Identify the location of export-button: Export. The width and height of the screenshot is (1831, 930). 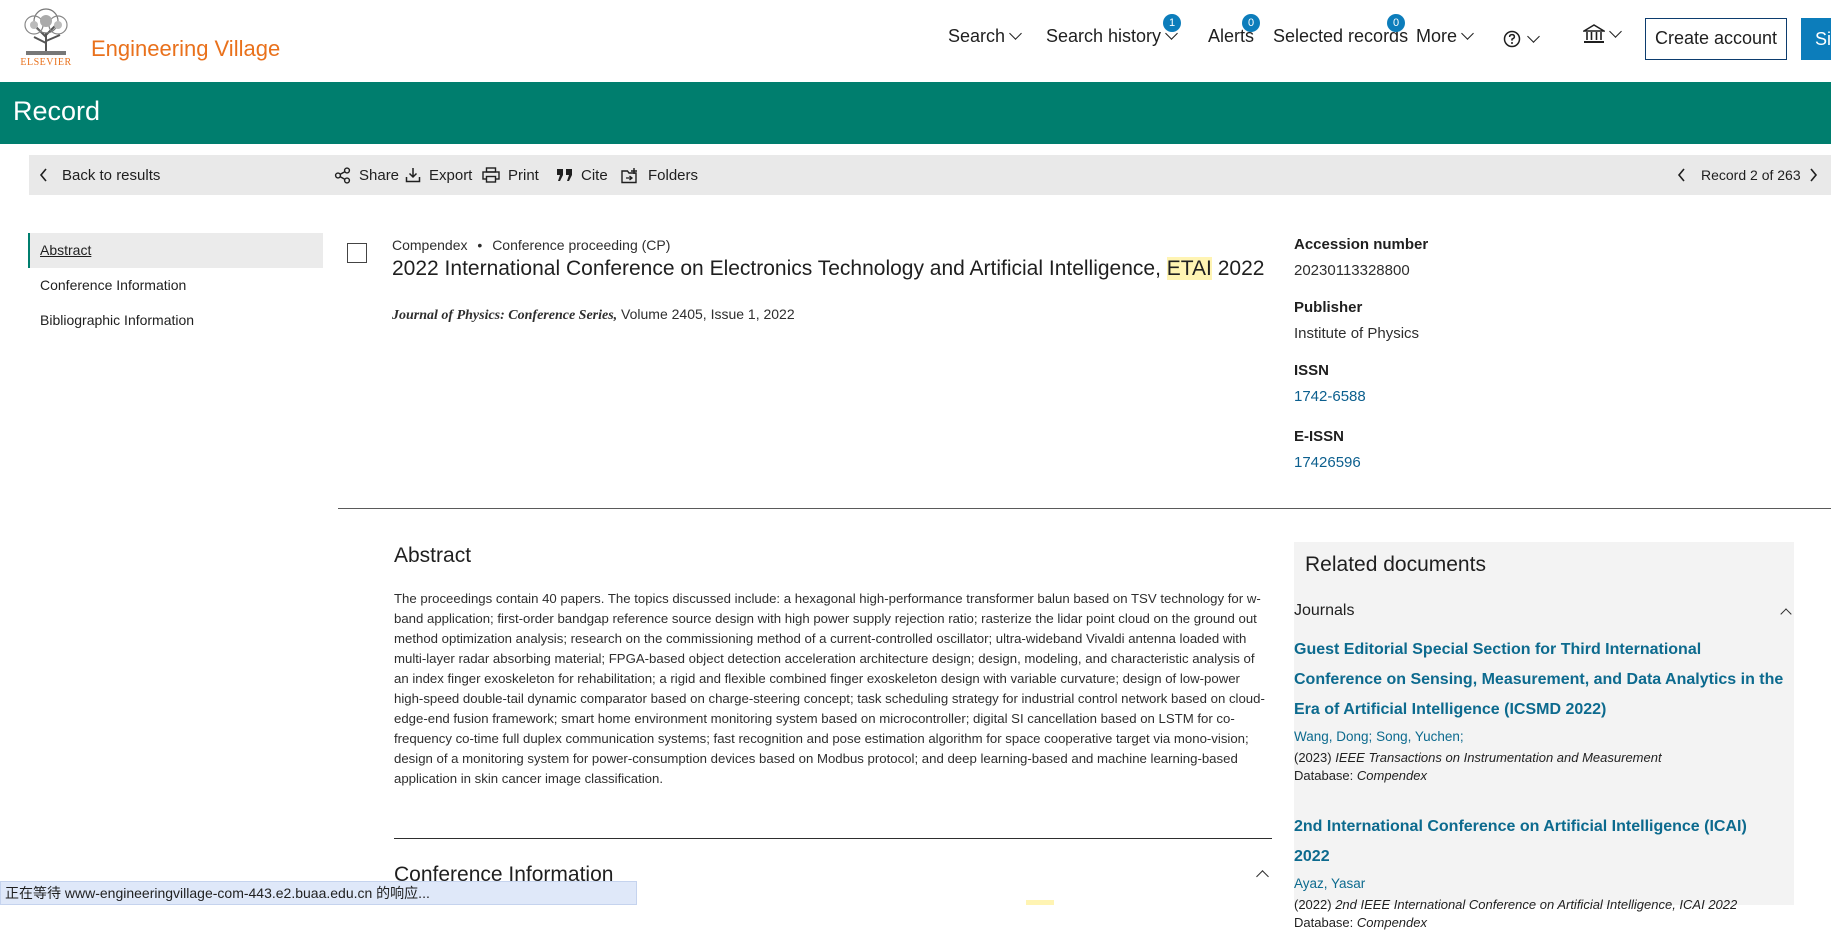
(438, 175).